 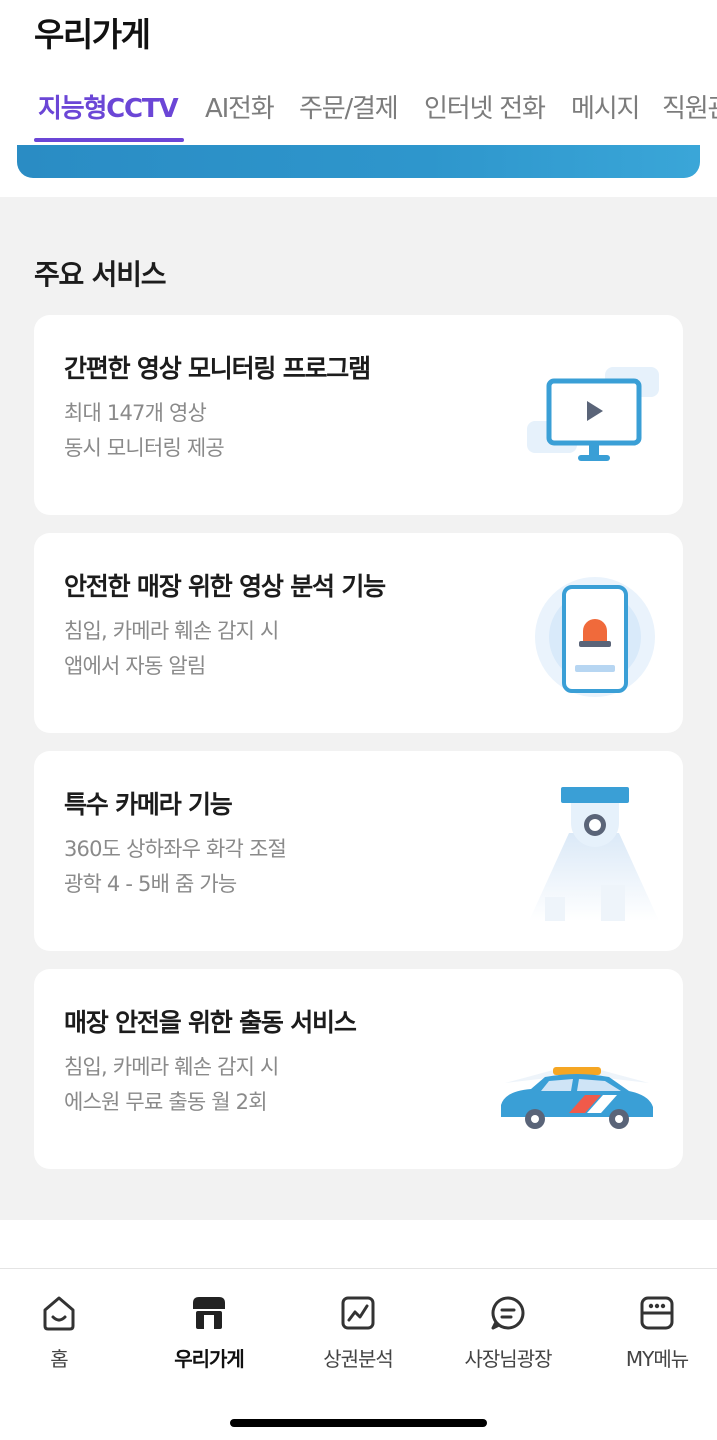 I want to click on service-card-special-camera: 특수 카메라 기능 360도 상하좌우 화각 조절 광학 4 - 5배 줌 가능, so click(x=358, y=851).